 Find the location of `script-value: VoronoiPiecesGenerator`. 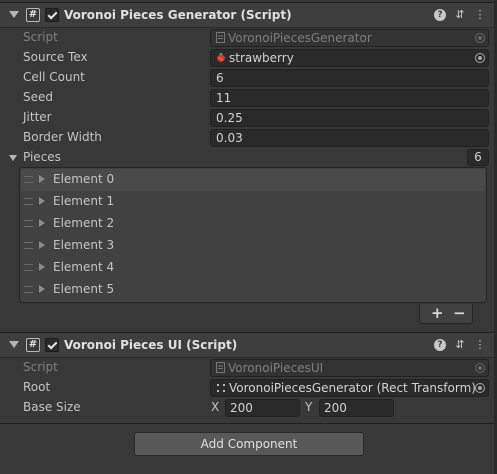

script-value: VoronoiPiecesGenerator is located at coordinates (300, 38).